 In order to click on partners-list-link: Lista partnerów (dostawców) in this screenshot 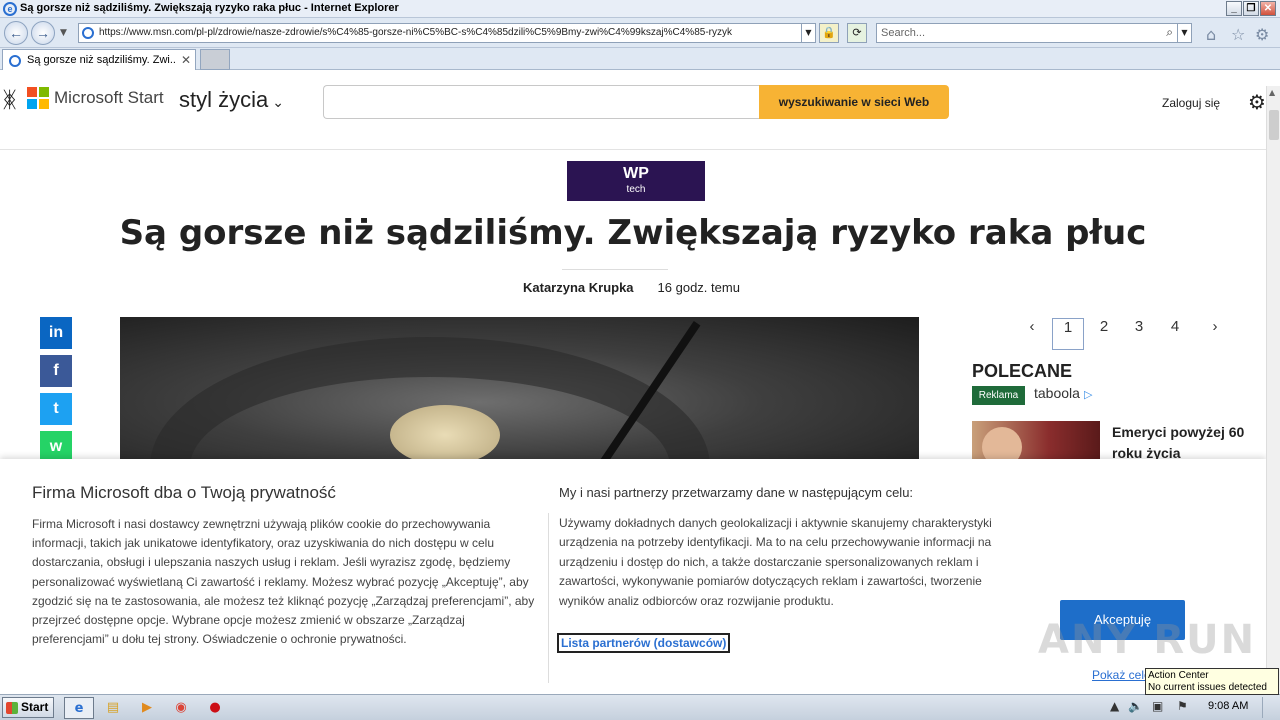, I will do `click(644, 643)`.